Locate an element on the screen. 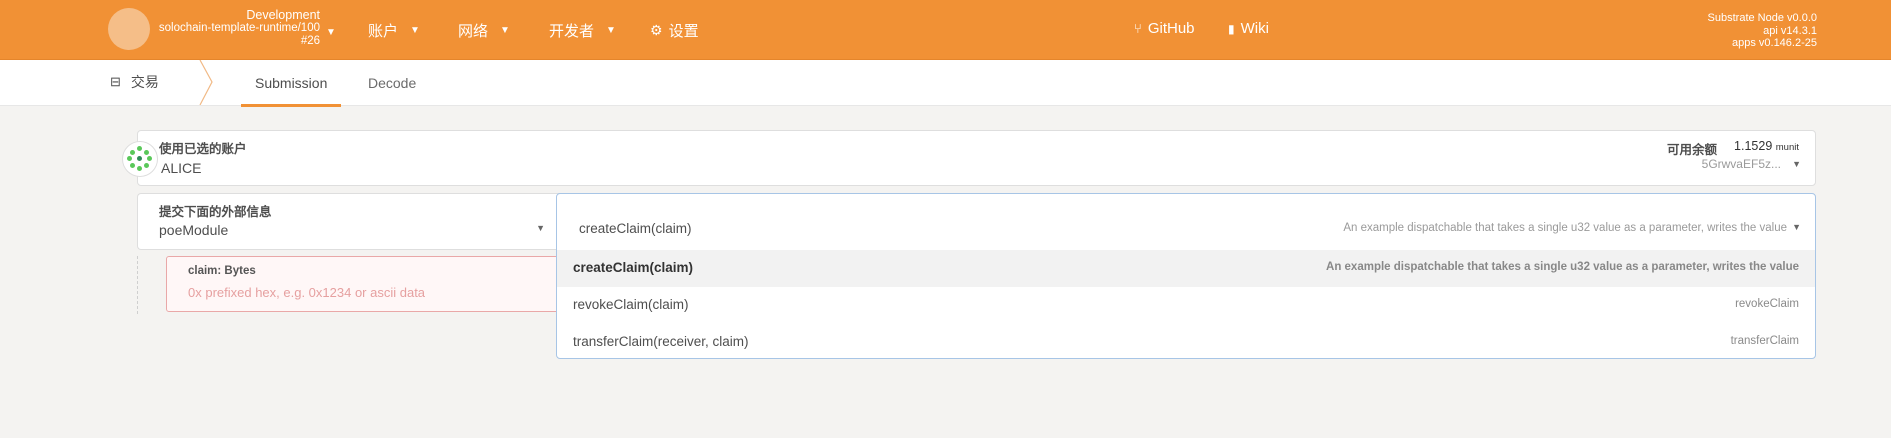  breadcrumb: ⊟ 交易 is located at coordinates (134, 82).